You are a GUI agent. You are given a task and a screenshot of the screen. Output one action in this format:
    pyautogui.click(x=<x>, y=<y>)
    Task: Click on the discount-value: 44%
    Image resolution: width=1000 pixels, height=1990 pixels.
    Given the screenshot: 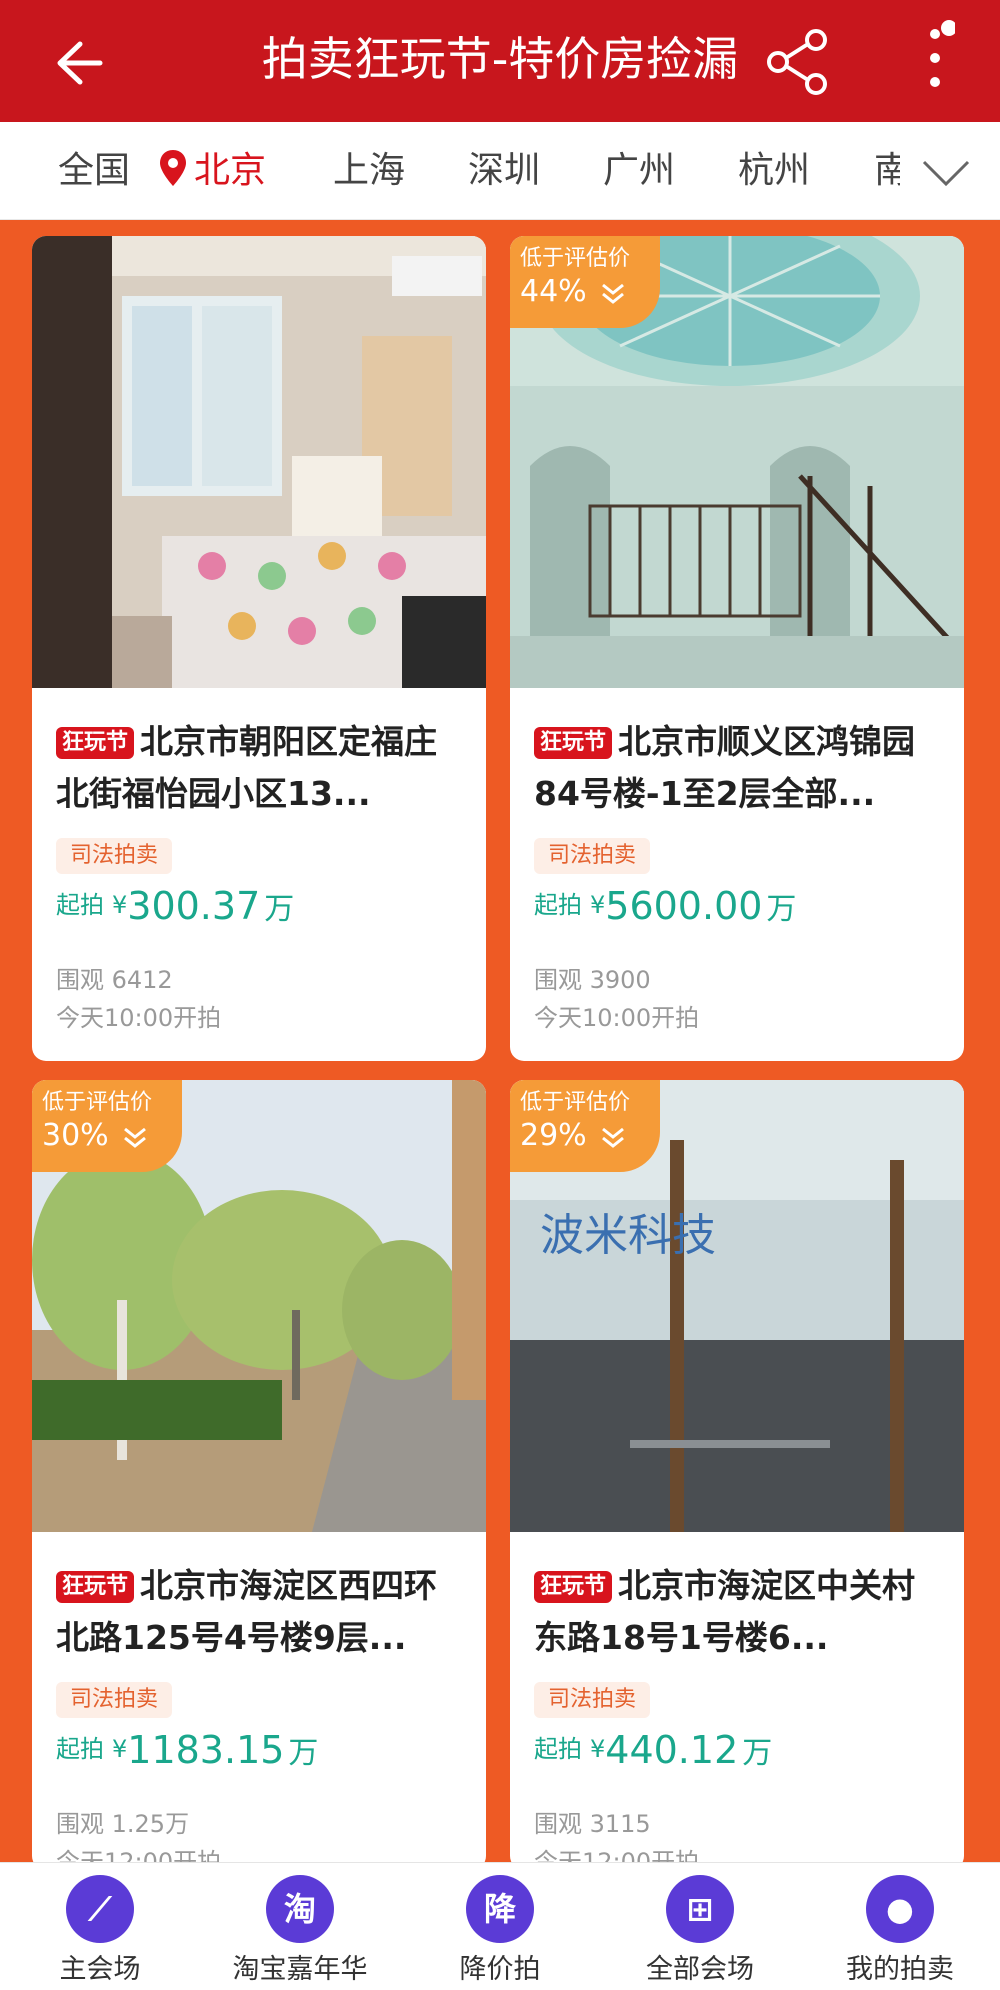 What is the action you would take?
    pyautogui.click(x=553, y=291)
    